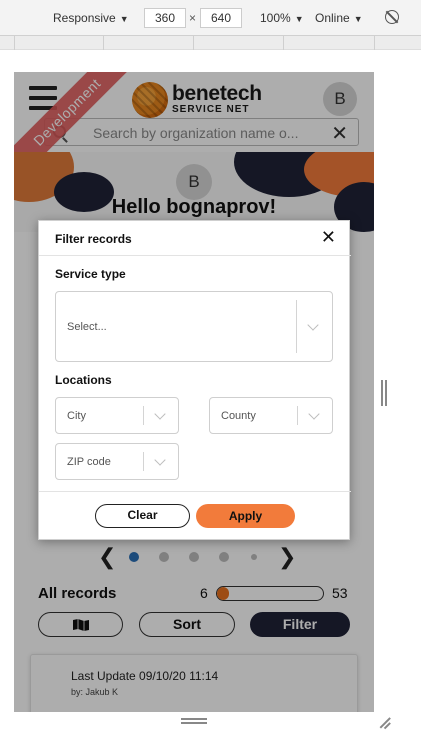 Image resolution: width=421 pixels, height=738 pixels. What do you see at coordinates (76, 416) in the screenshot?
I see `city-value: City` at bounding box center [76, 416].